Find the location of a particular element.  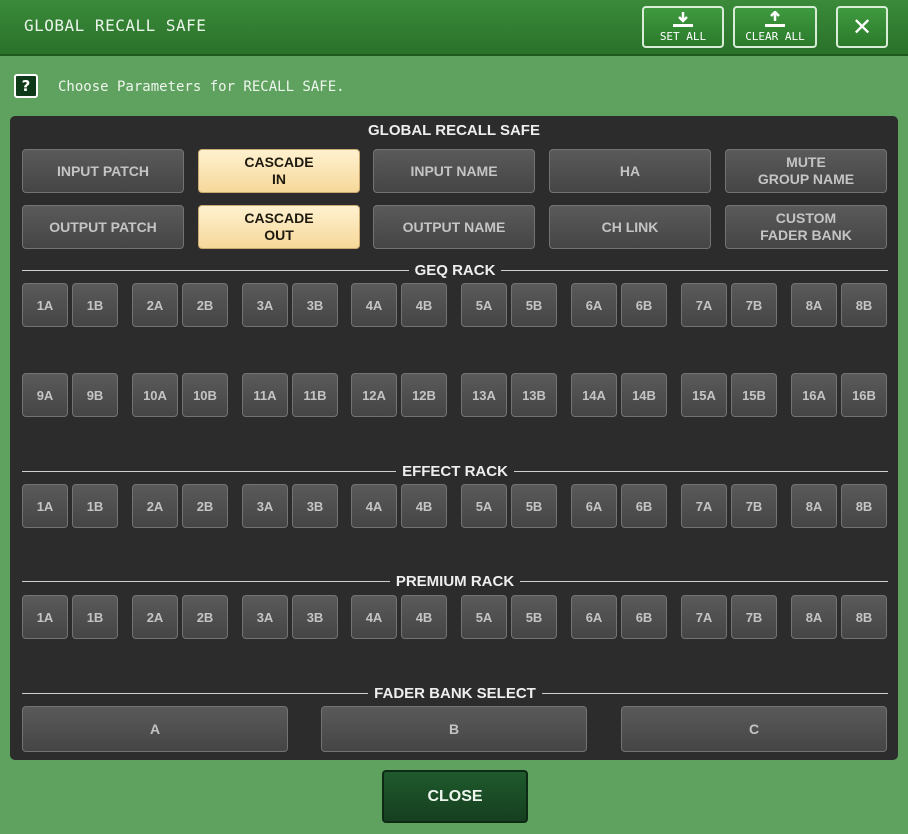

set-all-button: SET ALL is located at coordinates (683, 27).